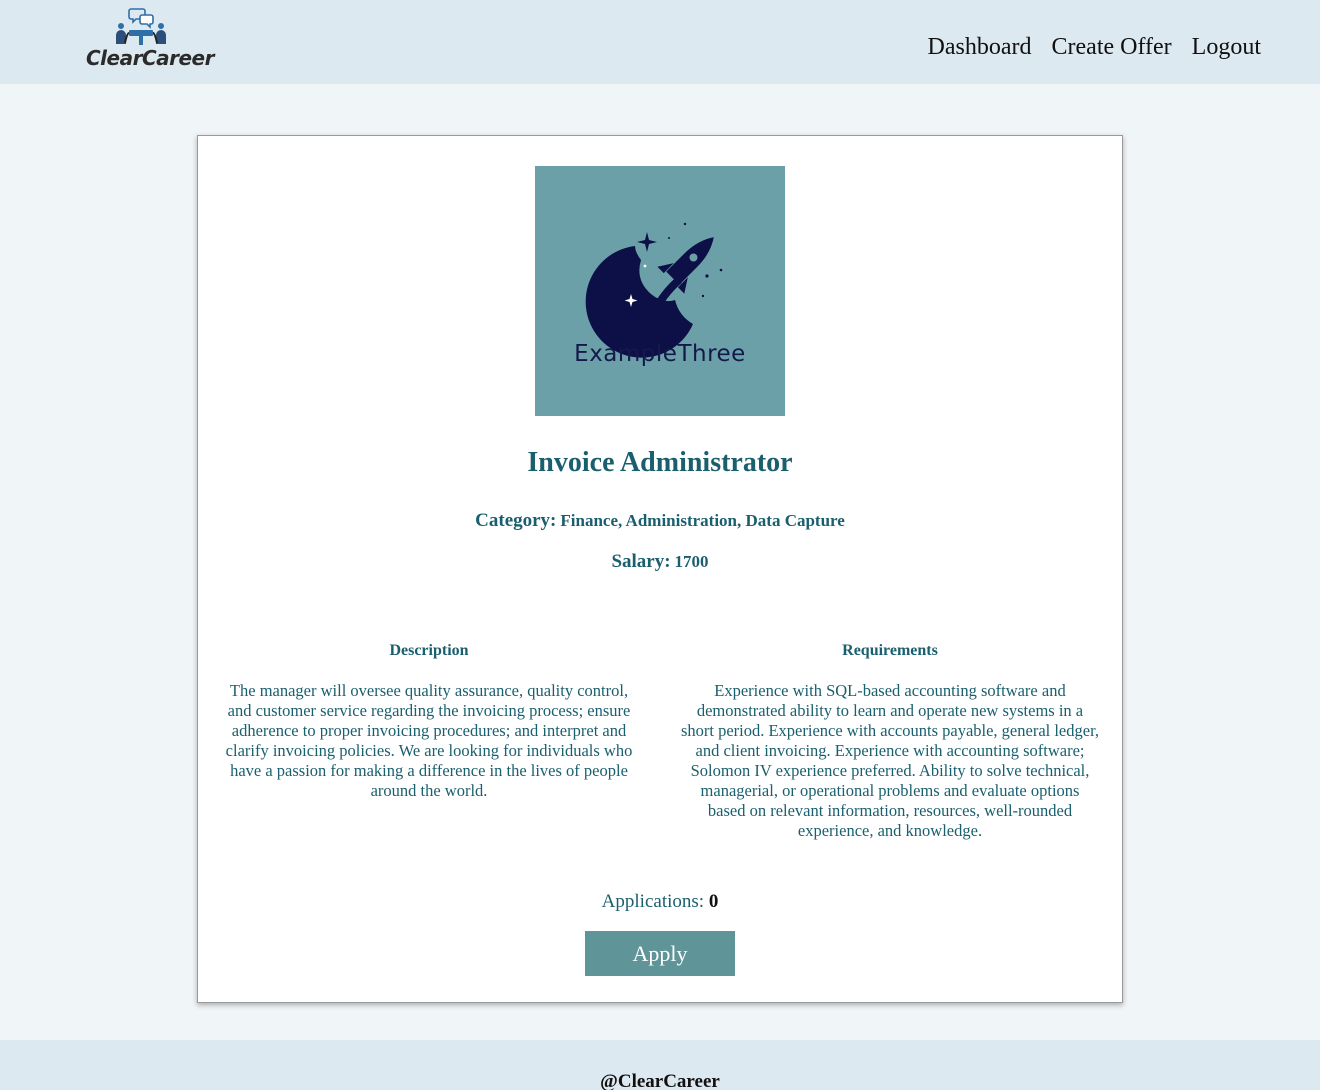  I want to click on apply-button: Apply, so click(660, 953).